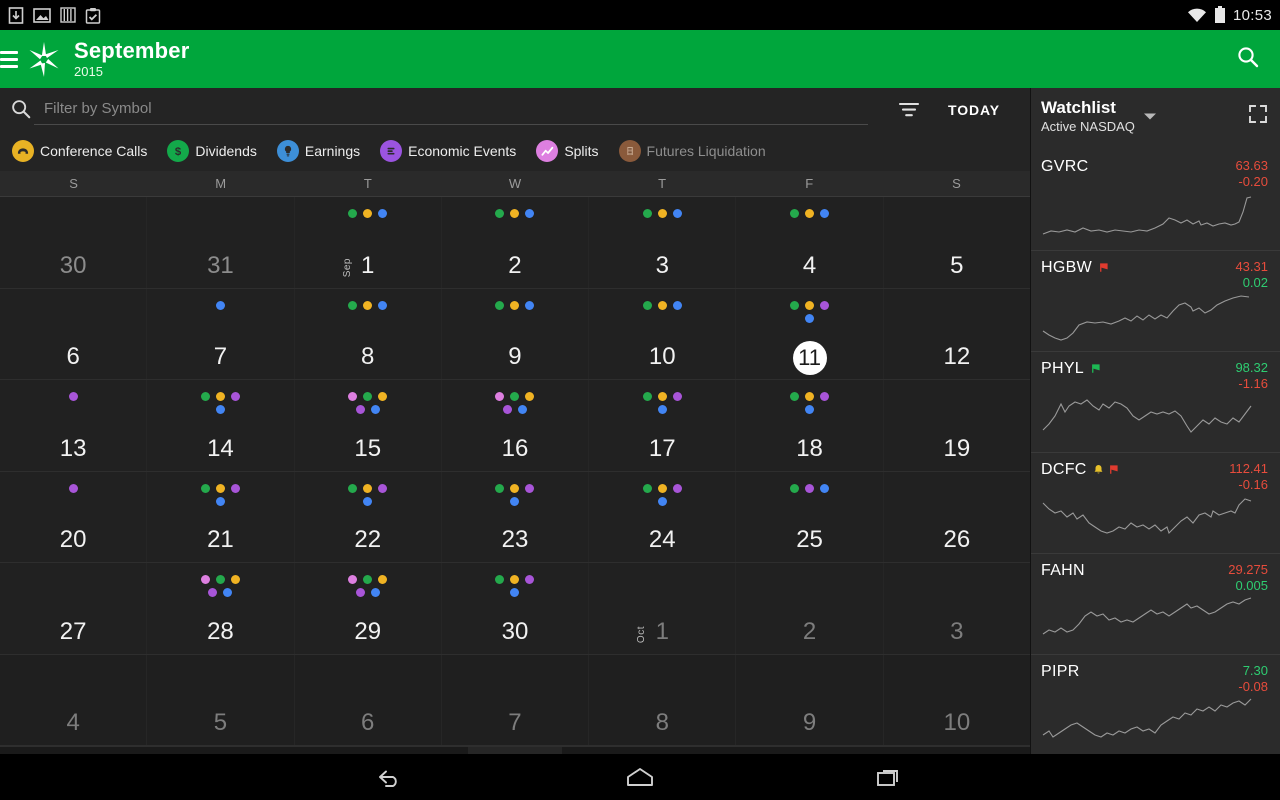  I want to click on weekday-label: T, so click(662, 183).